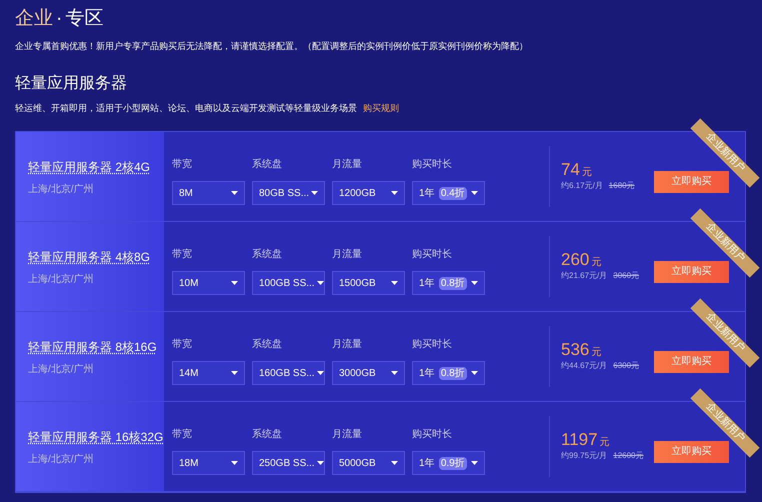 The width and height of the screenshot is (762, 502). Describe the element at coordinates (90, 167) in the screenshot. I see `product-name: 轻量应用服务器 2核4G` at that location.